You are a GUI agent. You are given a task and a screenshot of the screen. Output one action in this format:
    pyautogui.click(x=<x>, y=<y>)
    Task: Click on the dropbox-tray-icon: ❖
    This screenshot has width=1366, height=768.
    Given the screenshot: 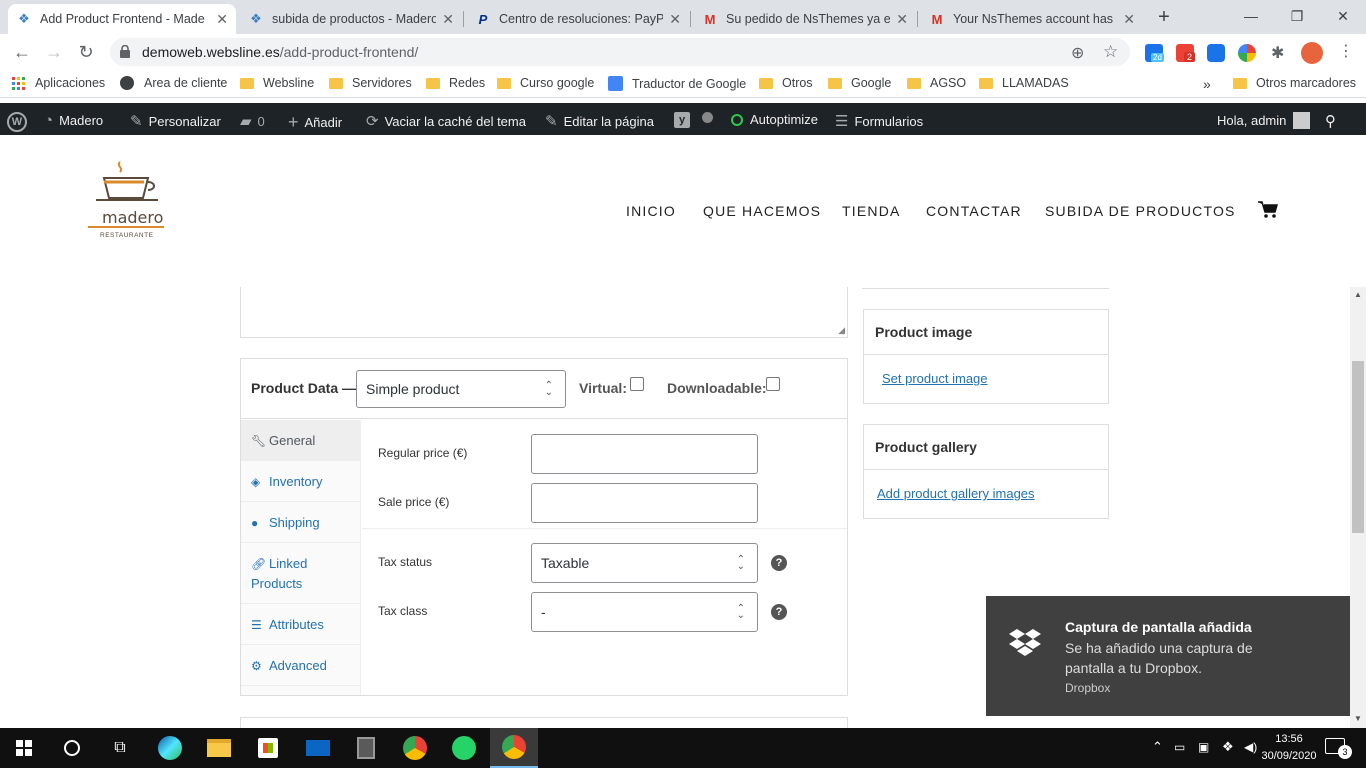 What is the action you would take?
    pyautogui.click(x=1228, y=747)
    